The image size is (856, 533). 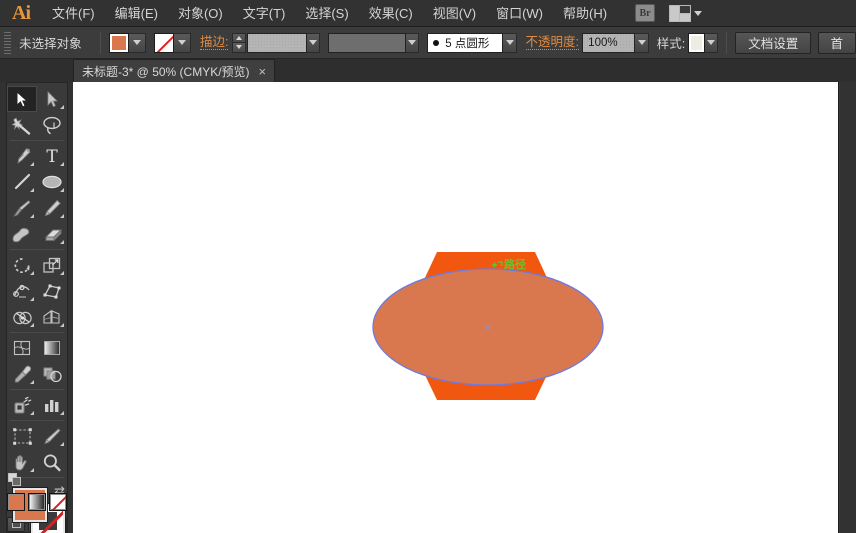 I want to click on stroke-weight-dropdown-button, so click(x=313, y=42).